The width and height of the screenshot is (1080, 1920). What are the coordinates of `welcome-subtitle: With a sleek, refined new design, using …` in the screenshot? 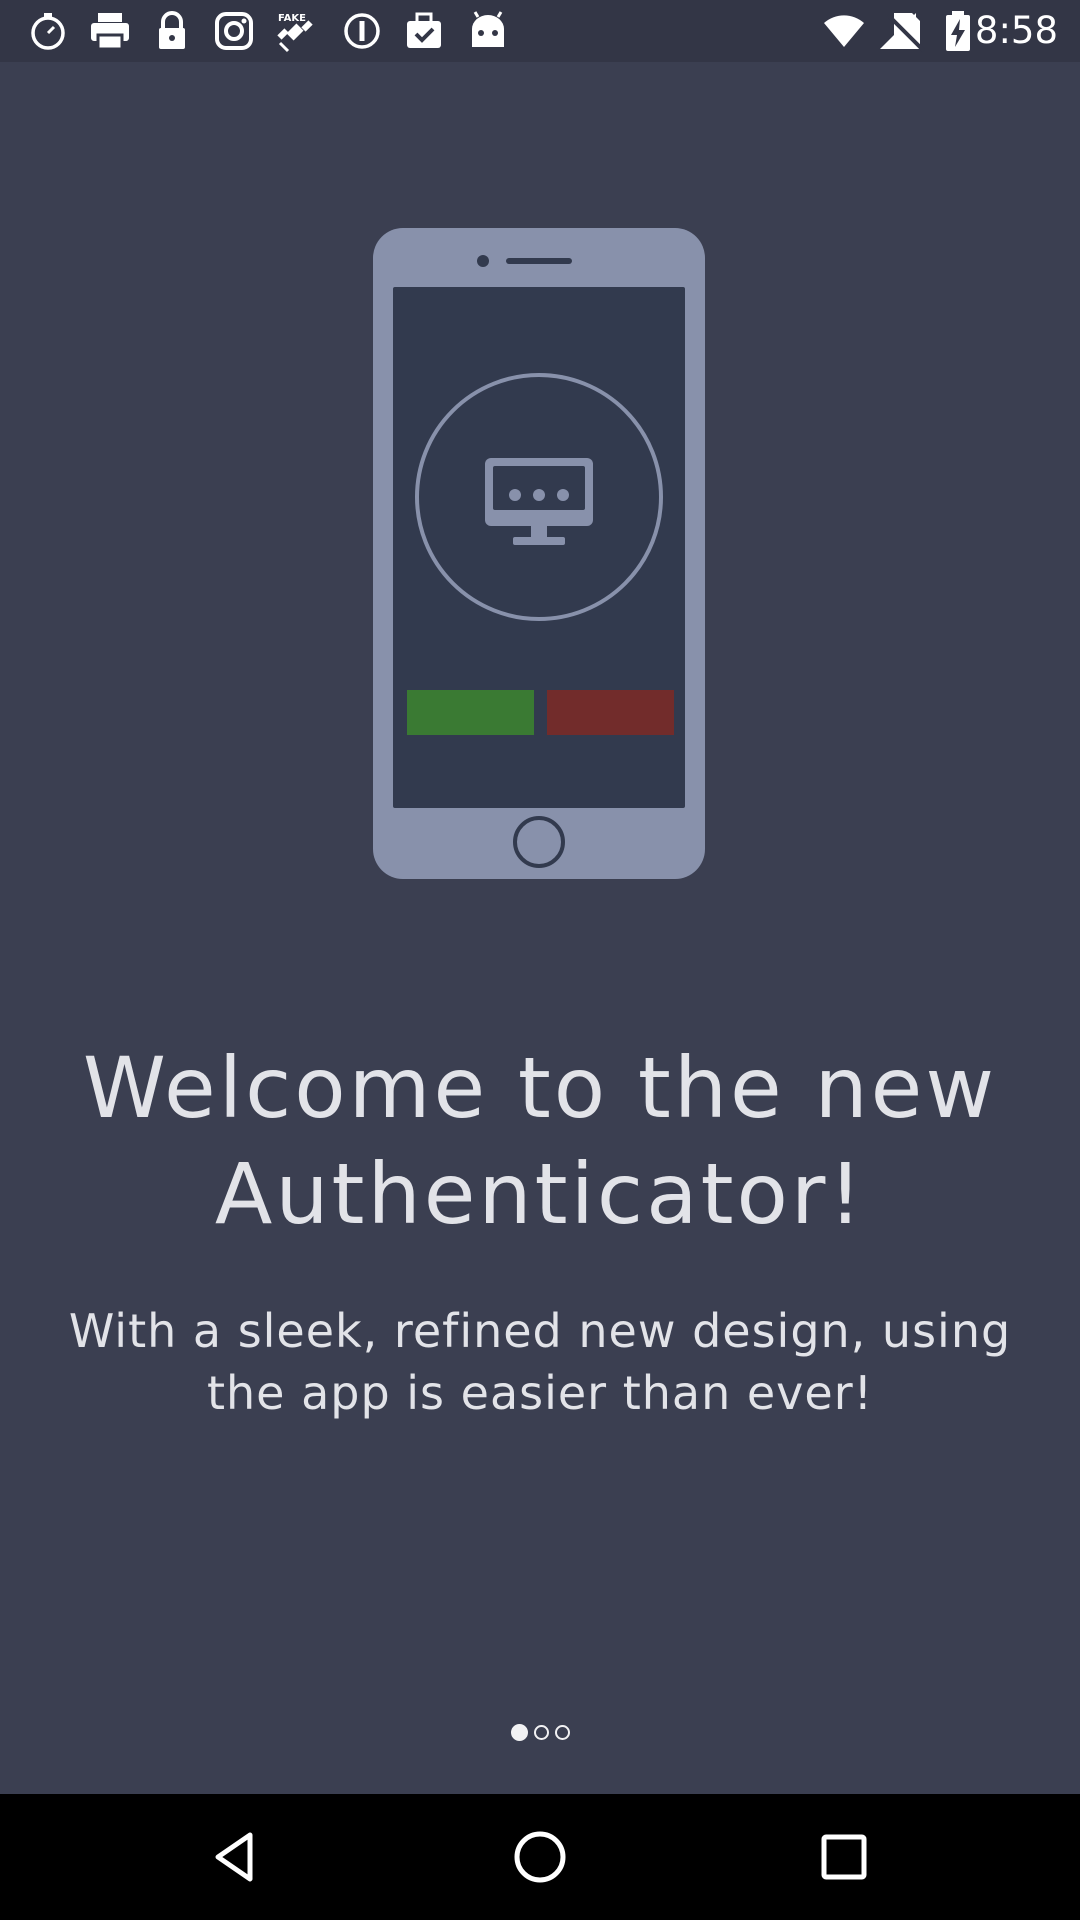 It's located at (540, 1362).